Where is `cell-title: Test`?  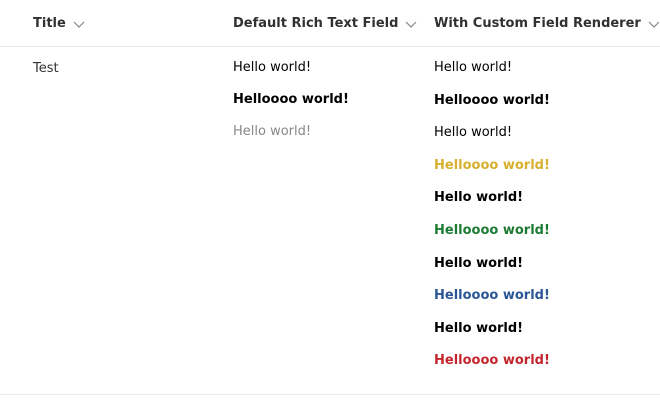
cell-title: Test is located at coordinates (46, 68).